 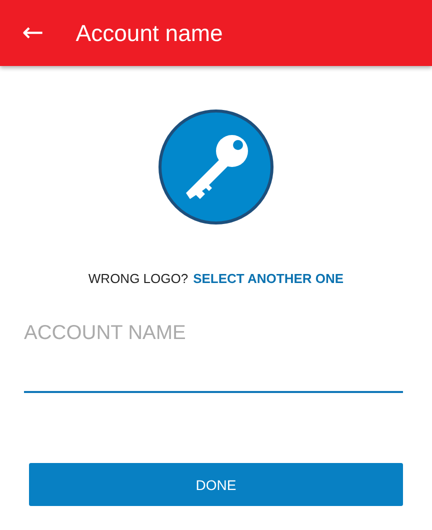 What do you see at coordinates (216, 167) in the screenshot?
I see `key-icon` at bounding box center [216, 167].